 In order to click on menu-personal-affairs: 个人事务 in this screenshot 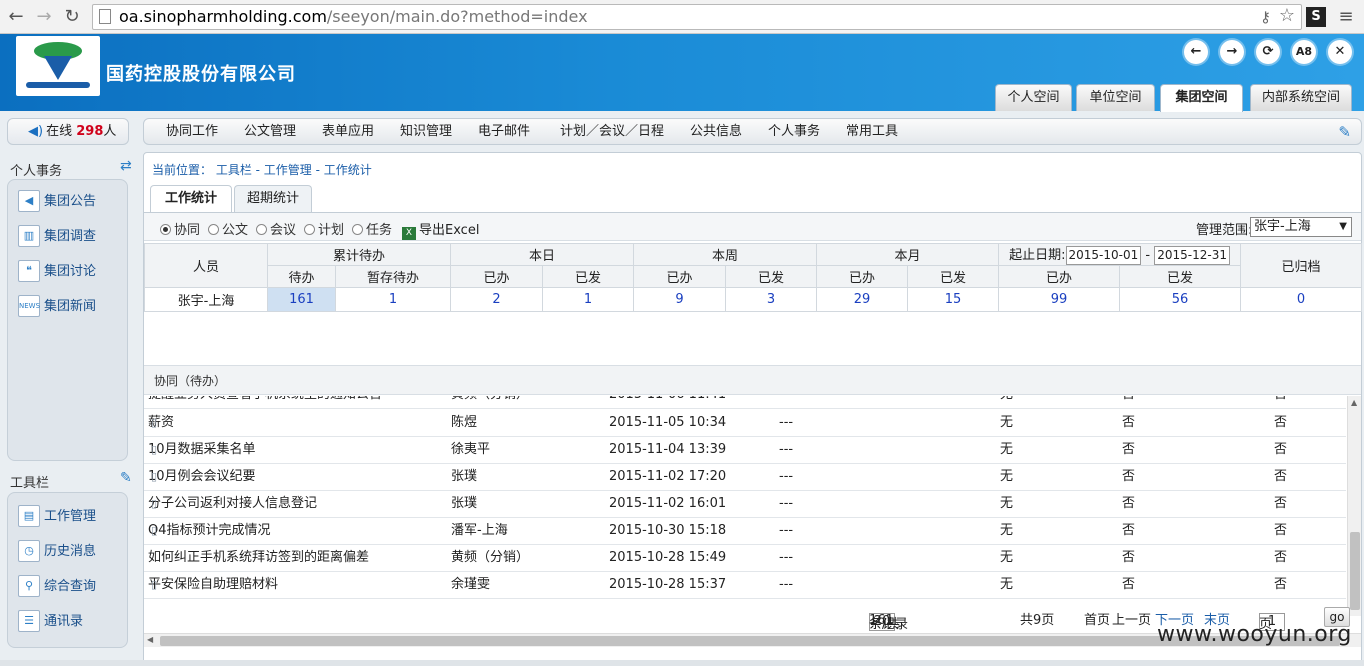, I will do `click(794, 131)`.